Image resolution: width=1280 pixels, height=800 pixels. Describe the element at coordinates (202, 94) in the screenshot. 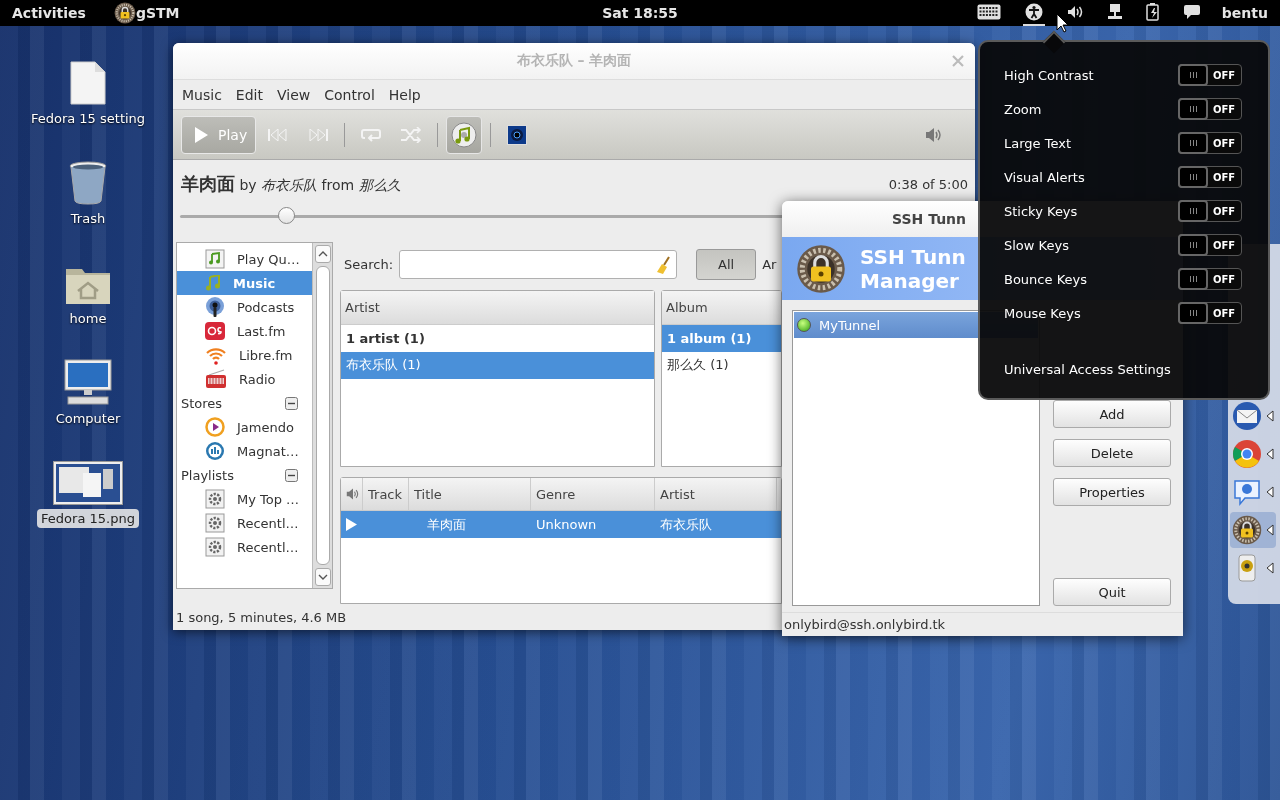

I see `menu-item: Music` at that location.